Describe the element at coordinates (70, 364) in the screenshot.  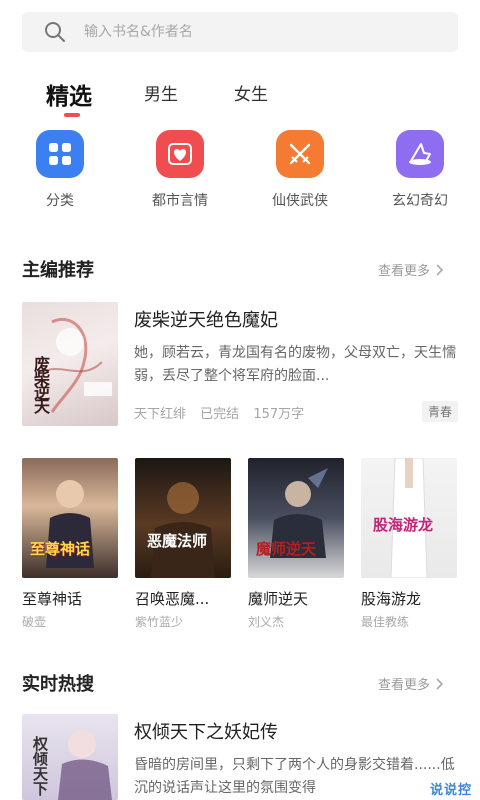
I see `book-cover: 废柴逆天` at that location.